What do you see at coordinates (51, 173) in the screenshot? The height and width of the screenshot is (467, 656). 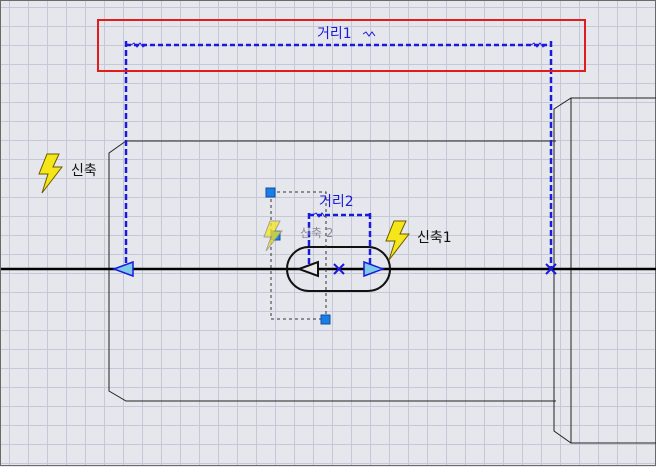 I see `stretch-constraint-lightning-icon` at bounding box center [51, 173].